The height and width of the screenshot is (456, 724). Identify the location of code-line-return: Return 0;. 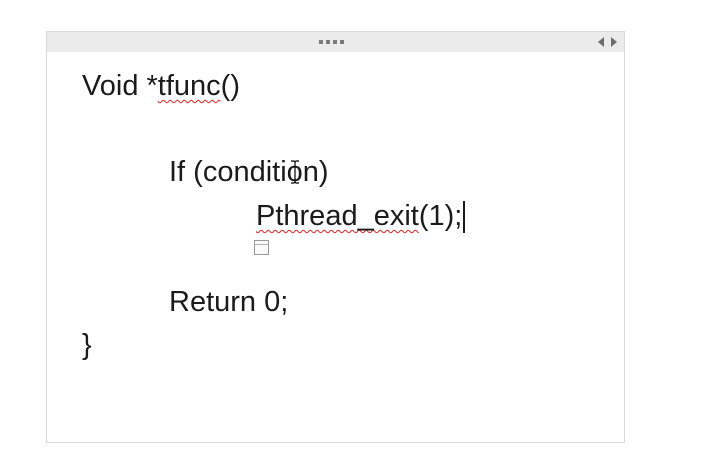
(228, 302).